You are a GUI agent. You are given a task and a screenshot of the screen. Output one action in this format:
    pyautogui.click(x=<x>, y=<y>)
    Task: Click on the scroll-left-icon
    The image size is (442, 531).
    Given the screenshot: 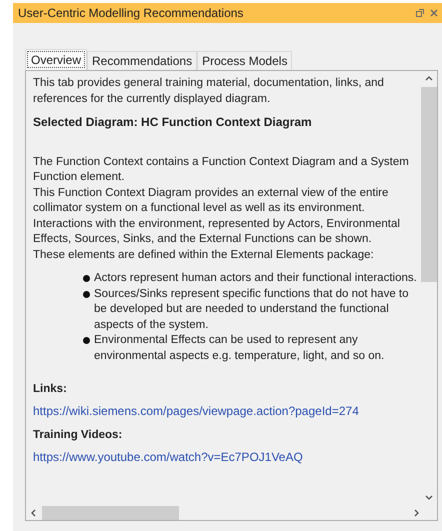 What is the action you would take?
    pyautogui.click(x=33, y=512)
    